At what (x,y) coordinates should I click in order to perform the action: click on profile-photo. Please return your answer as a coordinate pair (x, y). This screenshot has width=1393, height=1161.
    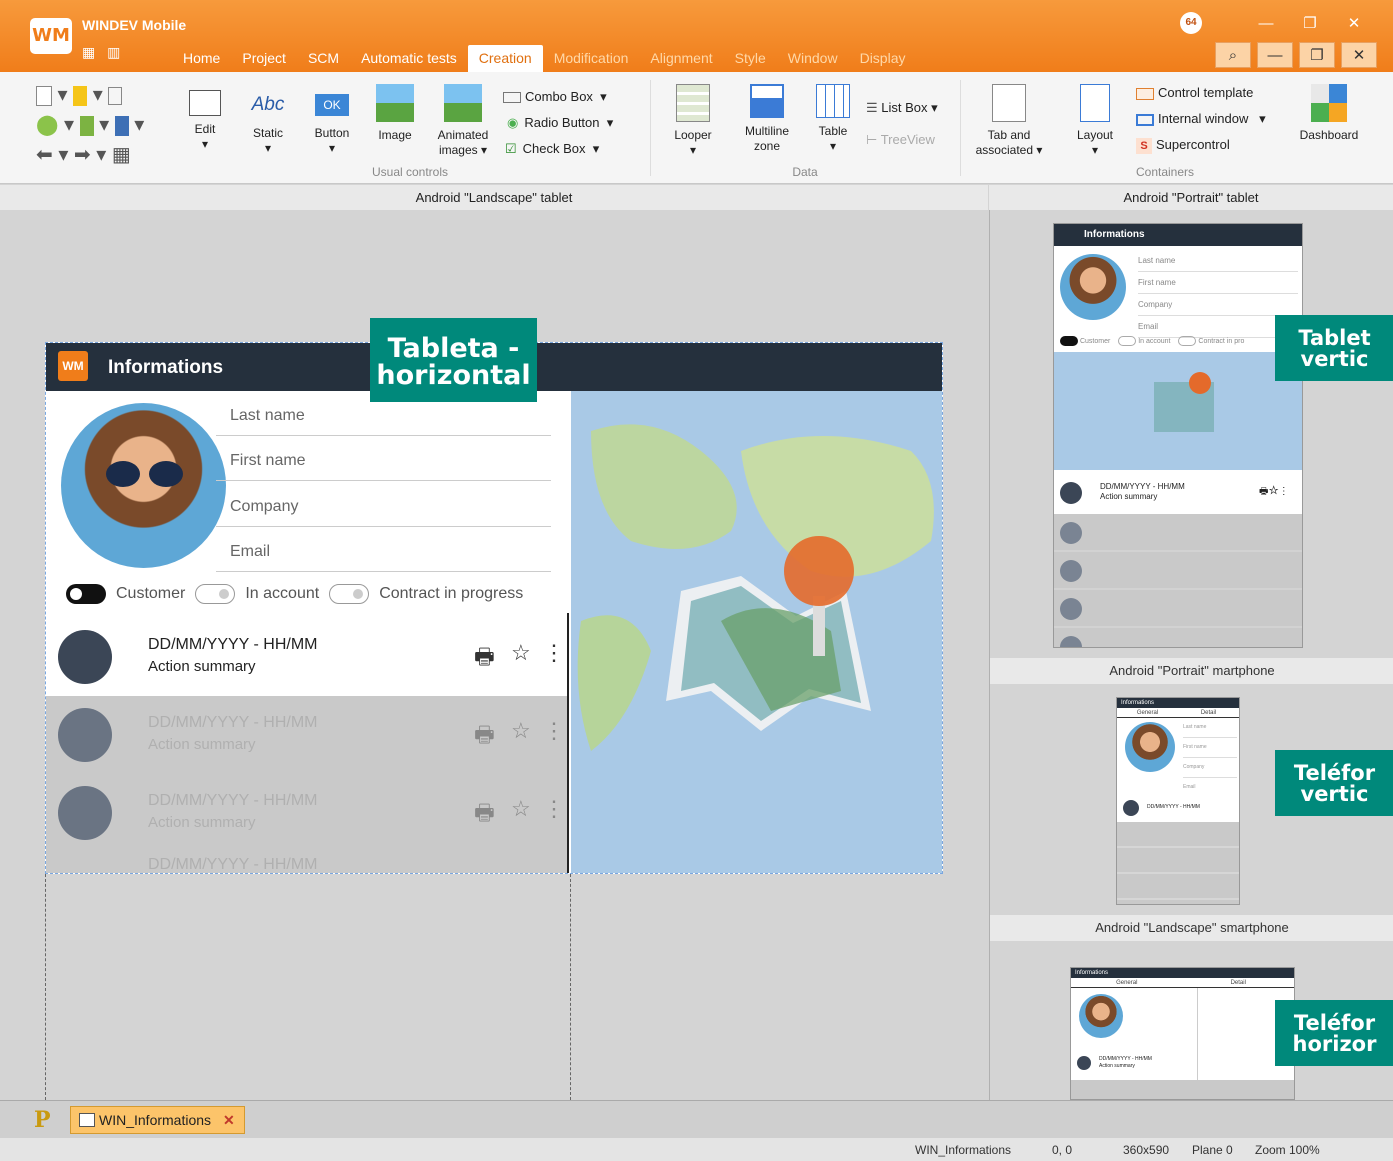
    Looking at the image, I should click on (143, 485).